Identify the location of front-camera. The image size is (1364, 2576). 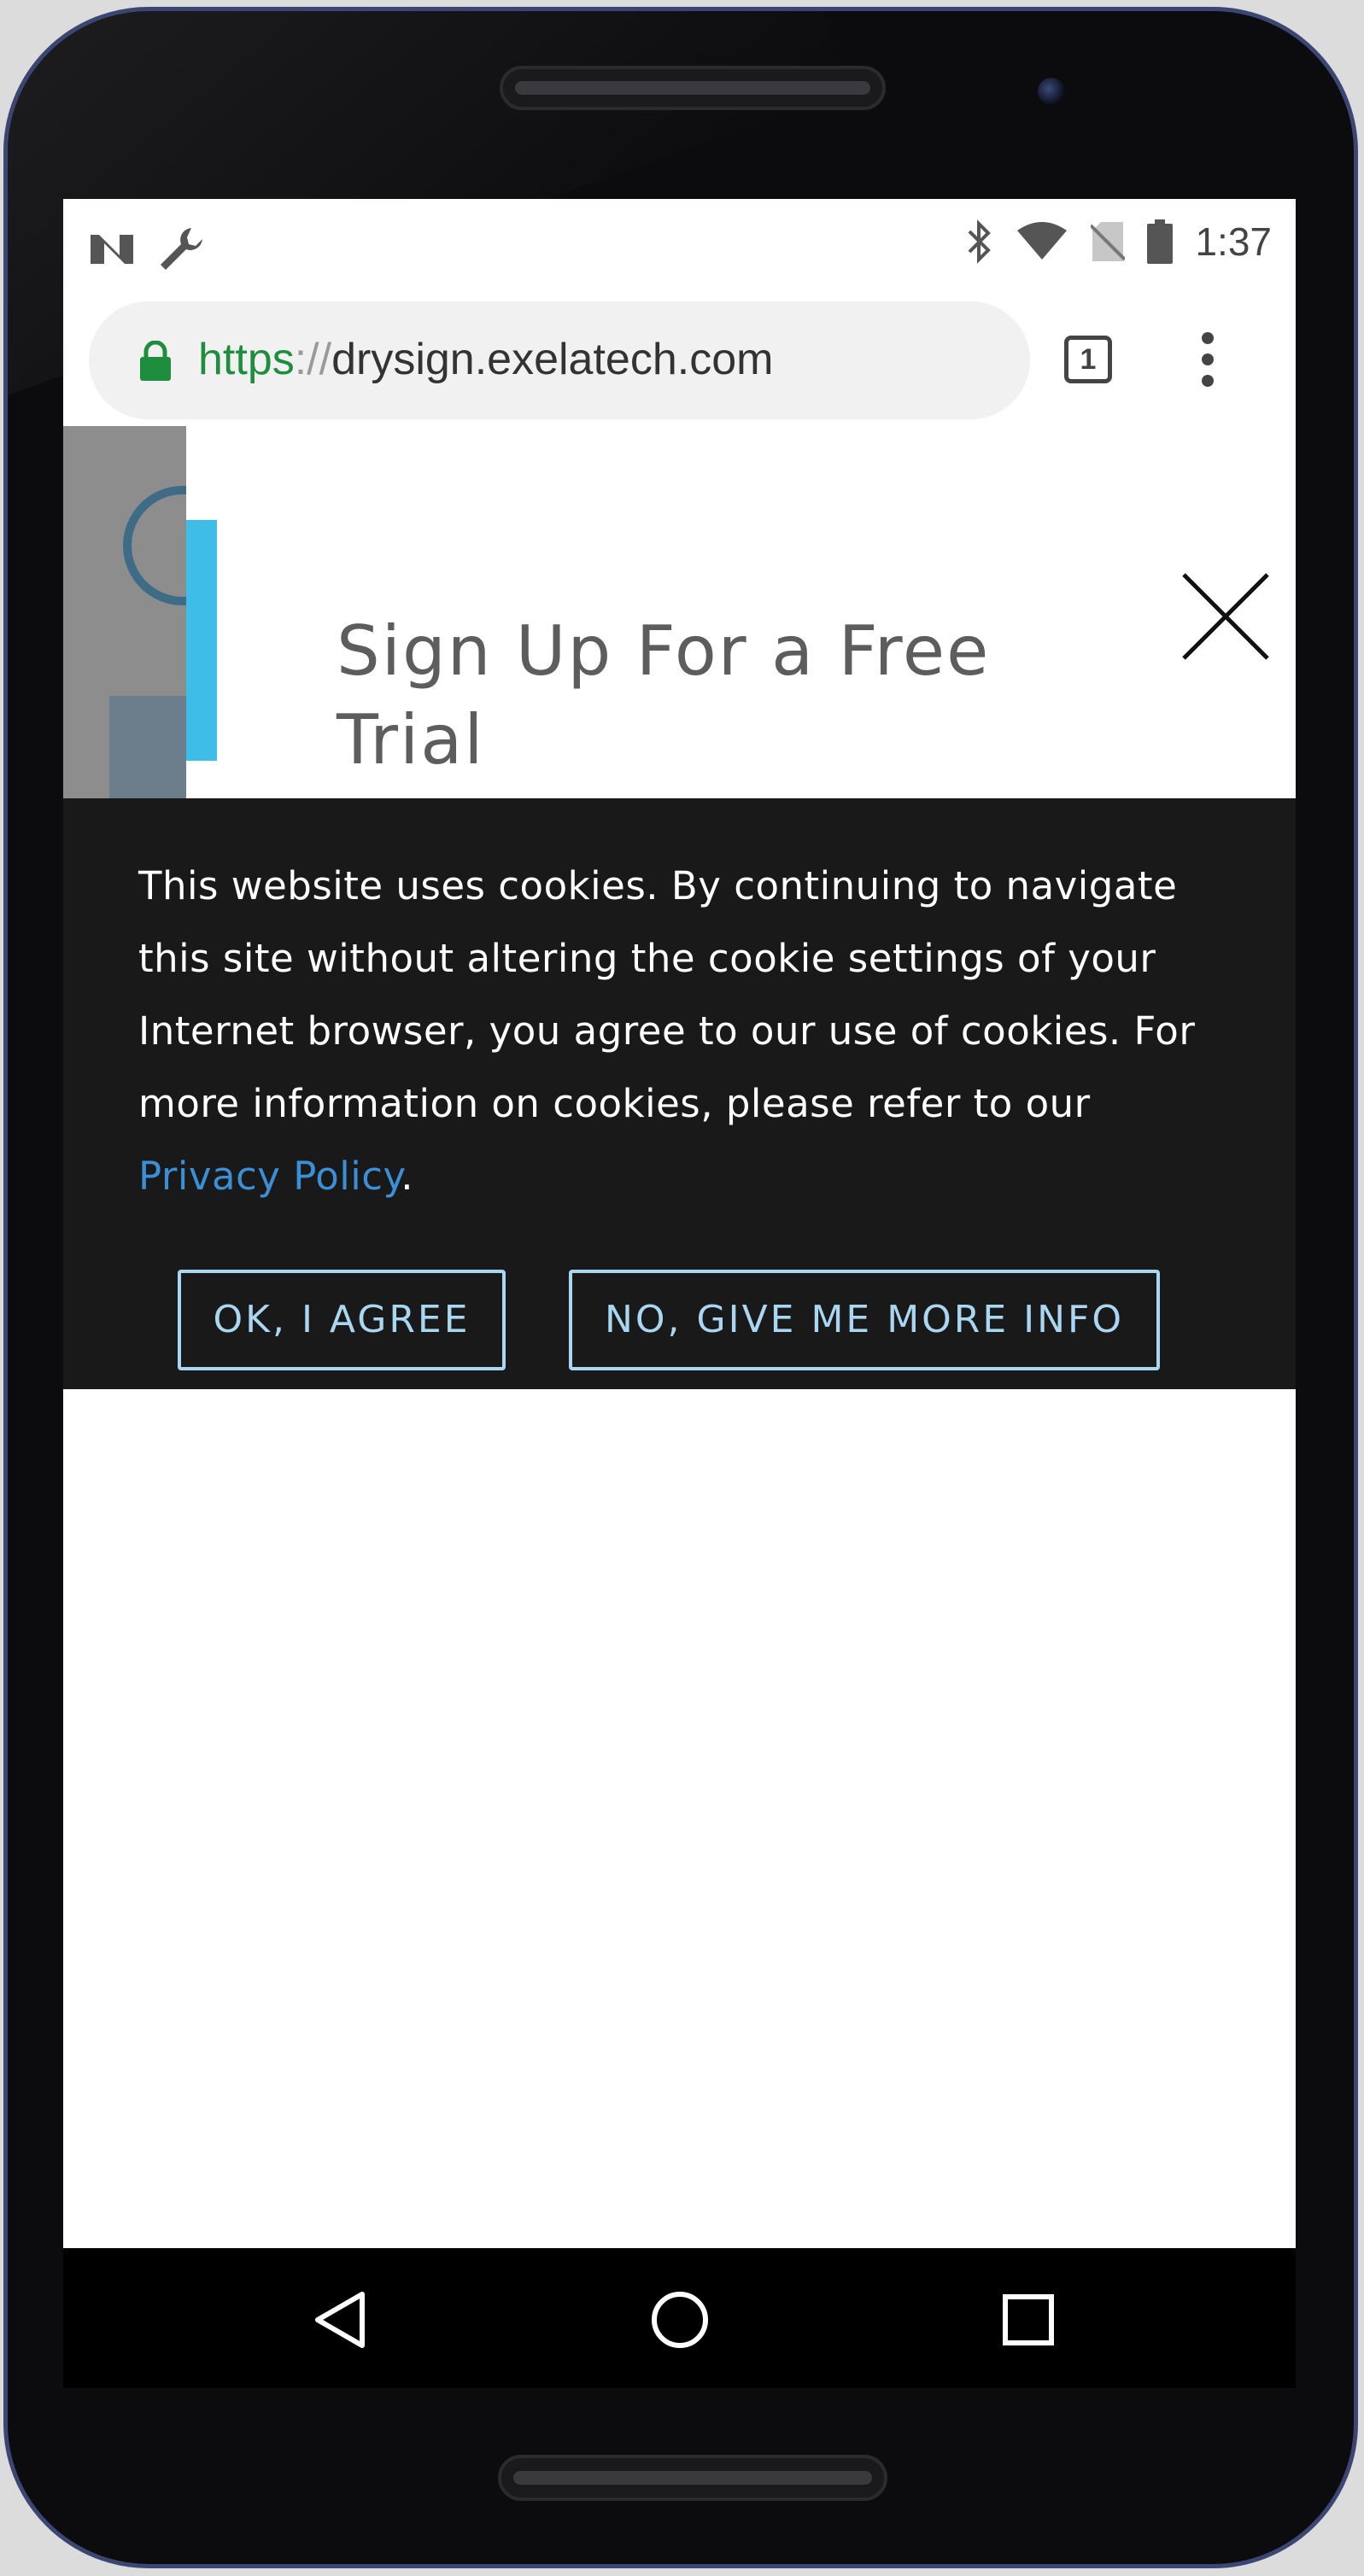
(1051, 91).